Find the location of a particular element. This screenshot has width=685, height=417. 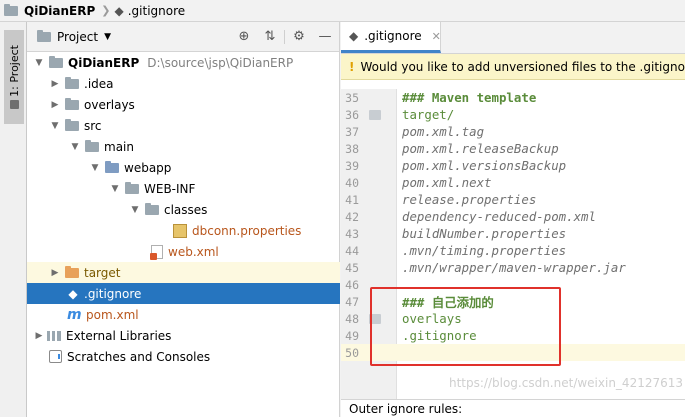

watermark: https://blog.csdn.net/weixin_42127613 is located at coordinates (566, 383).